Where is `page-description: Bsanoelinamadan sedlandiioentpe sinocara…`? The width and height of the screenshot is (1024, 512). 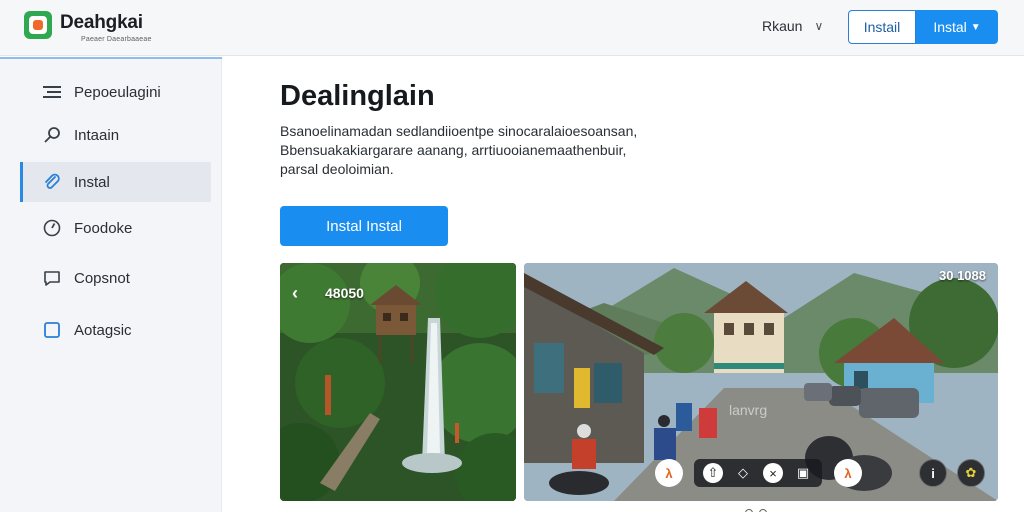 page-description: Bsanoelinamadan sedlandiioentpe sinocara… is located at coordinates (470, 150).